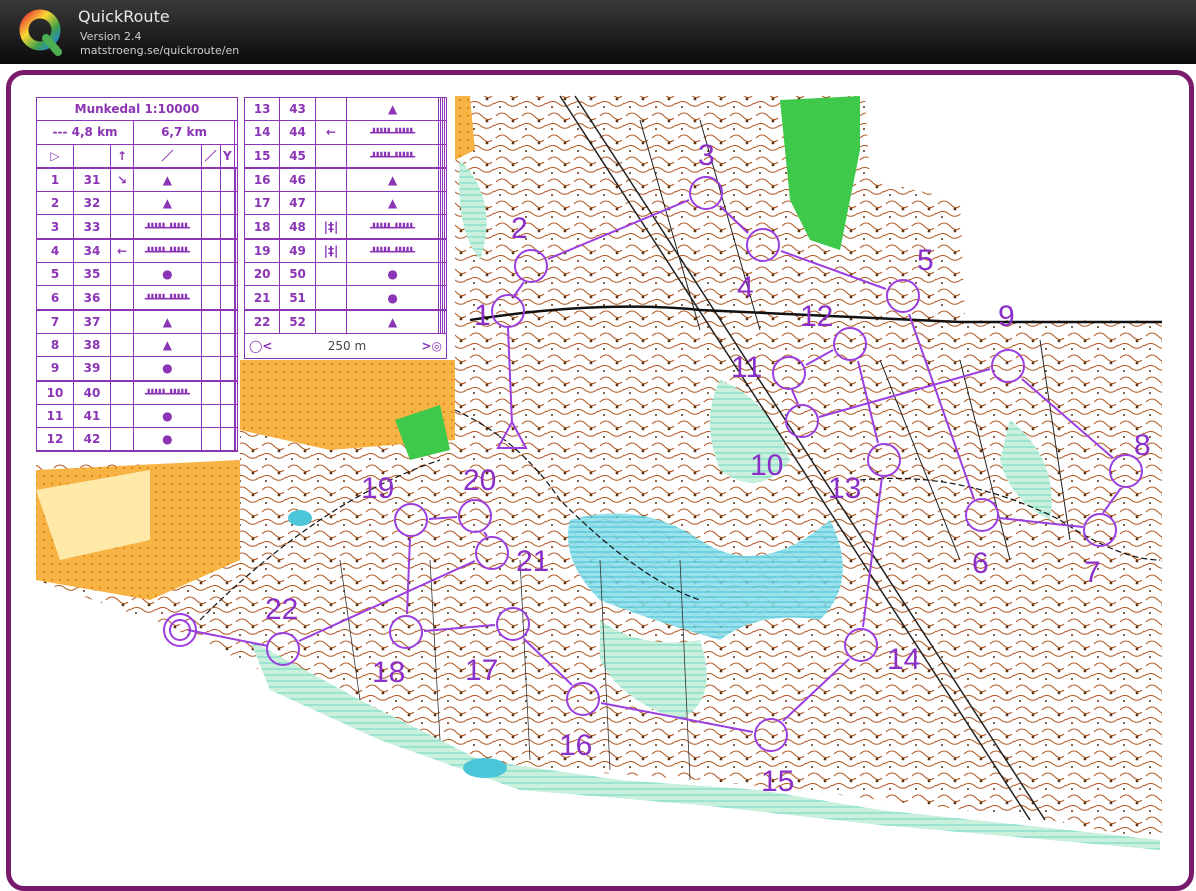  I want to click on description-row: 12 42 ●, so click(137, 440).